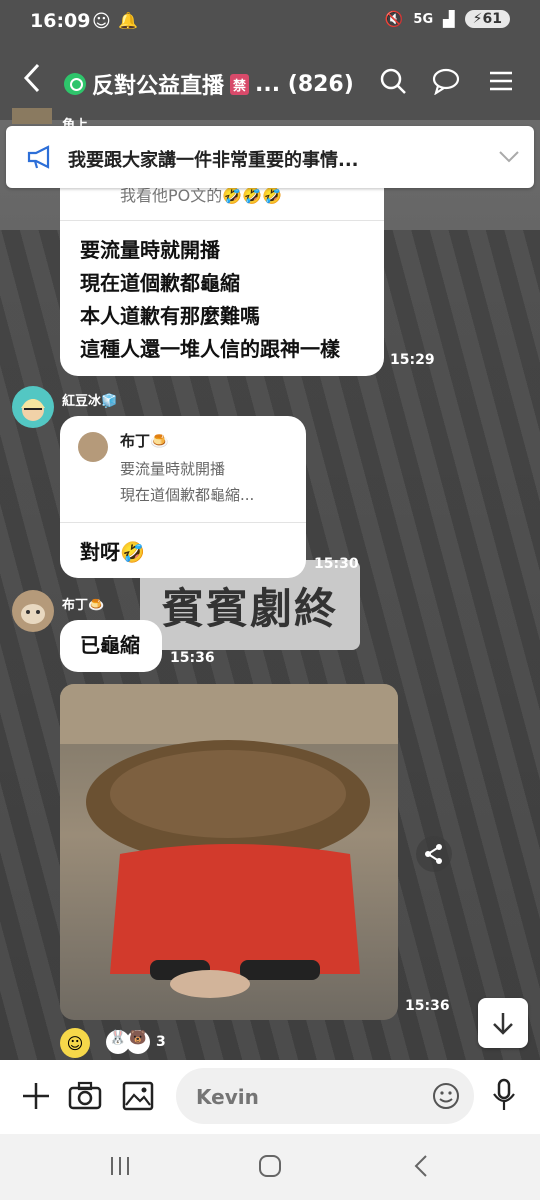 This screenshot has height=1200, width=540. What do you see at coordinates (504, 1094) in the screenshot?
I see `microphone-icon` at bounding box center [504, 1094].